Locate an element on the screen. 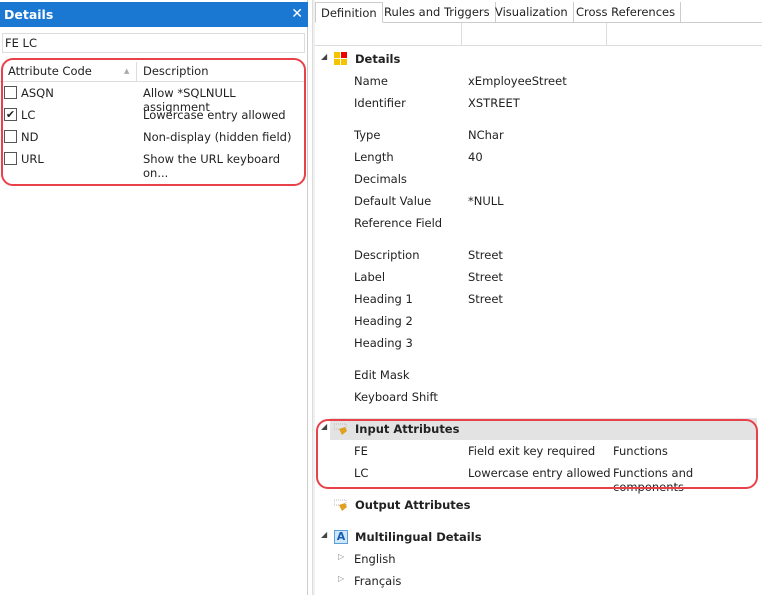  property-row: Heading 2 is located at coordinates (538, 321).